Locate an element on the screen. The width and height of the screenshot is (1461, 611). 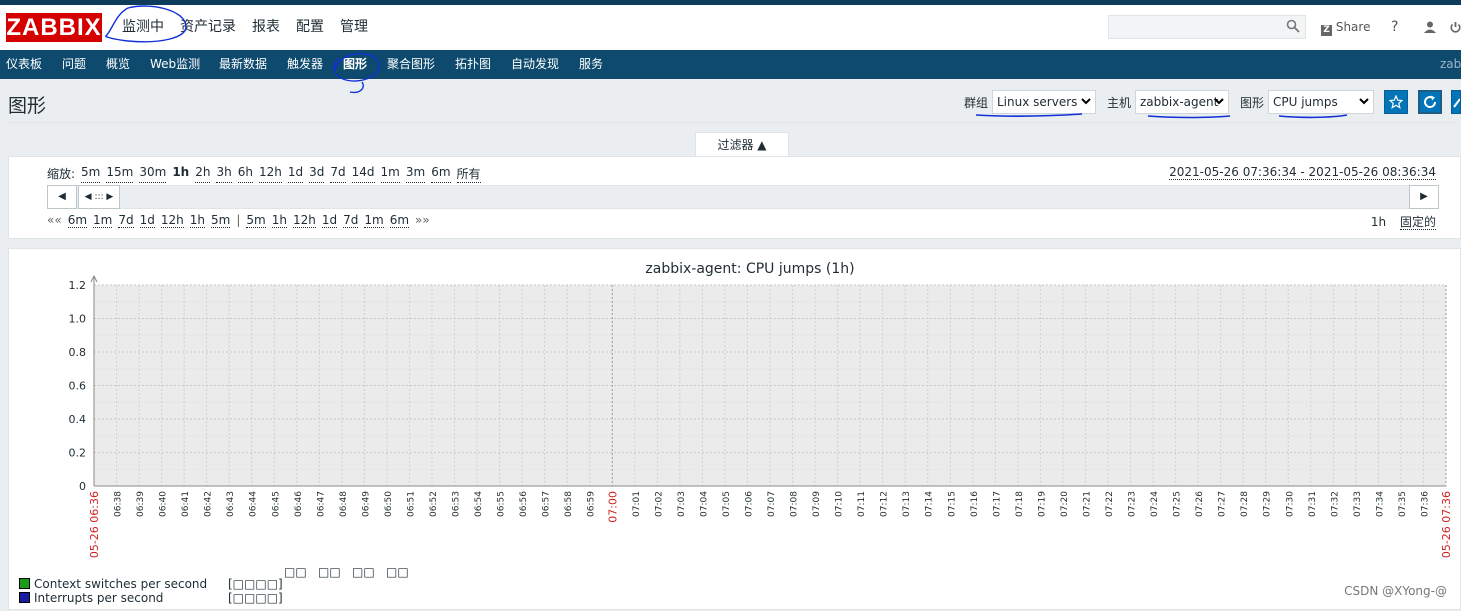
sub-menu-web: Web监测 is located at coordinates (175, 64).